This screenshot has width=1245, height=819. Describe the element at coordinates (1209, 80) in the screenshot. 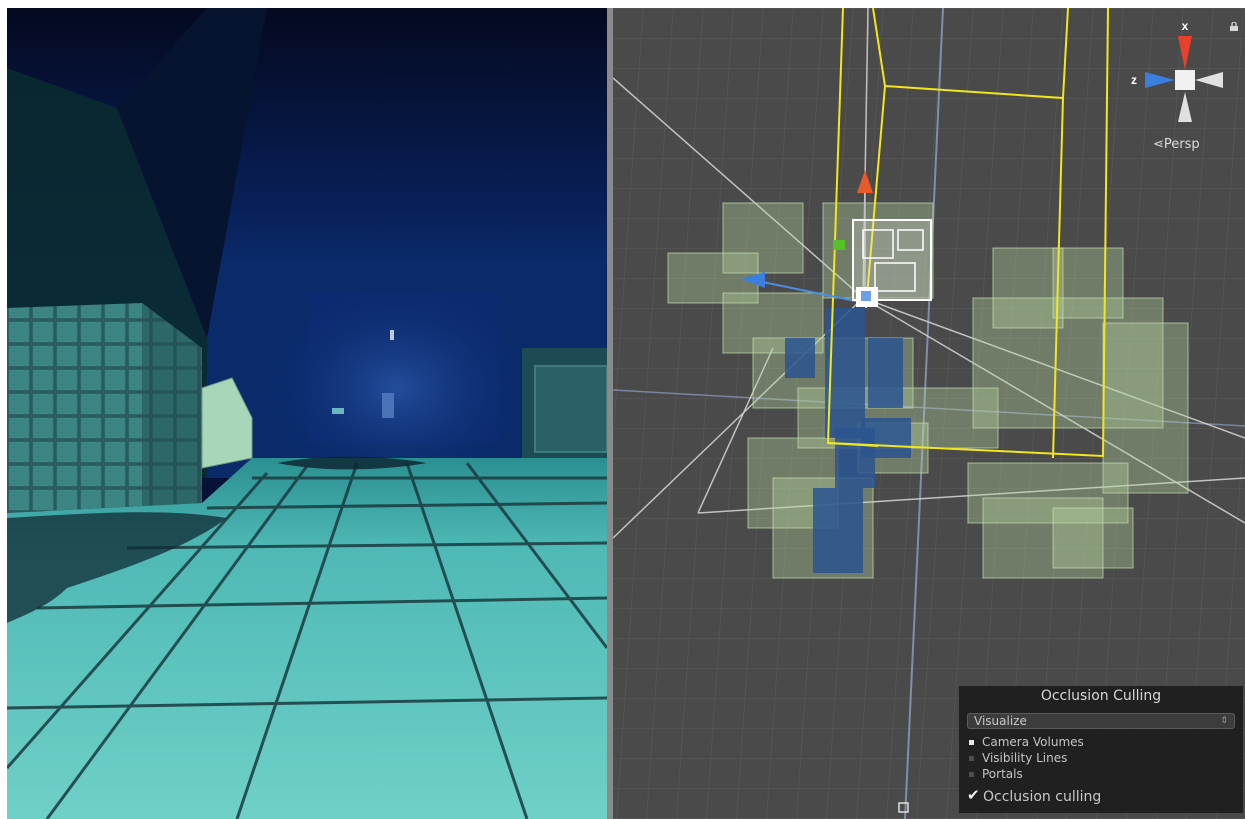

I see `gizmo-neg-z-cone` at that location.